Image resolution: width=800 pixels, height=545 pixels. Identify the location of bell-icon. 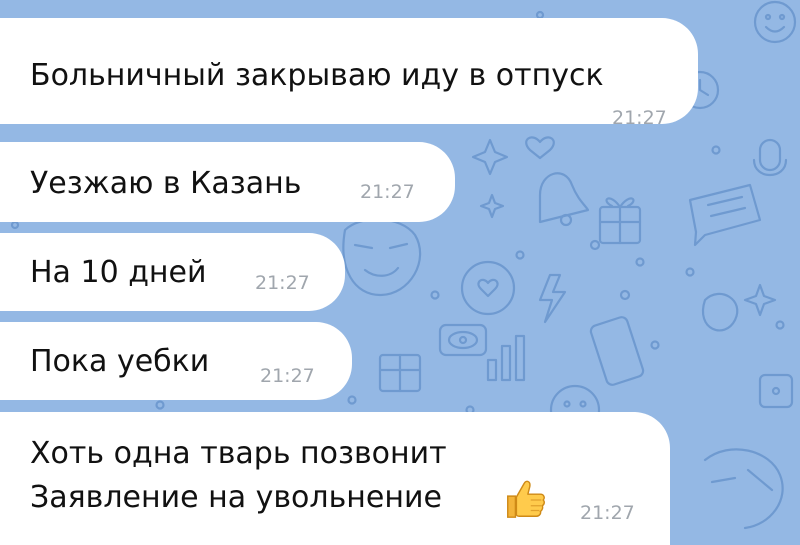
(564, 199).